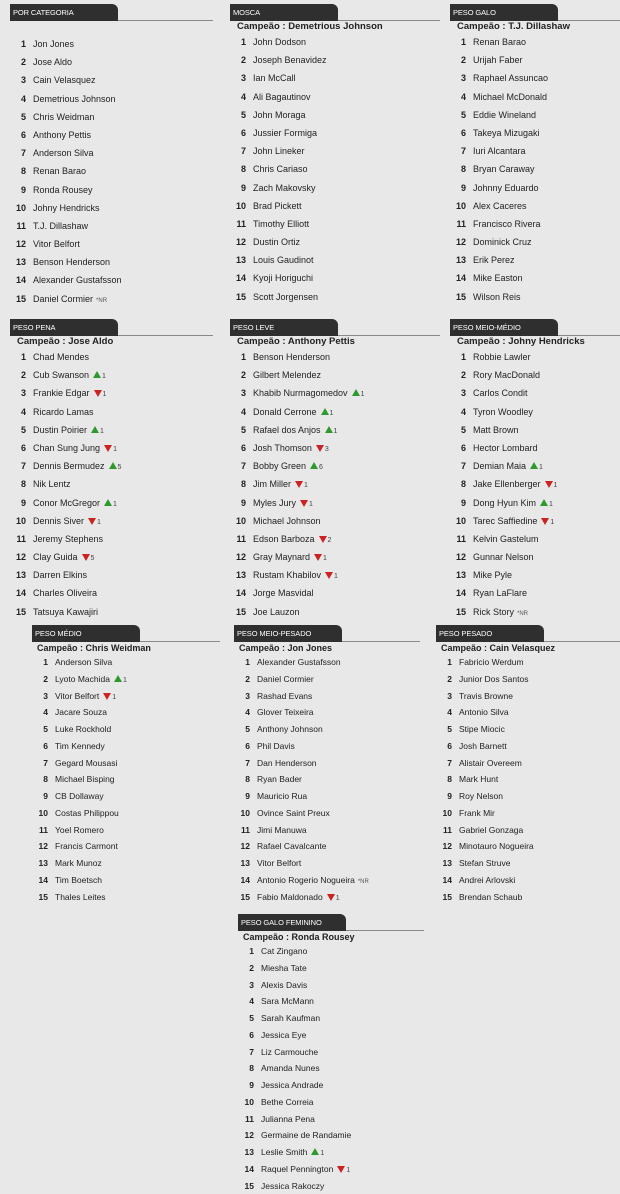 The image size is (620, 1194). I want to click on fighter-name: Tyron Woodley, so click(503, 412).